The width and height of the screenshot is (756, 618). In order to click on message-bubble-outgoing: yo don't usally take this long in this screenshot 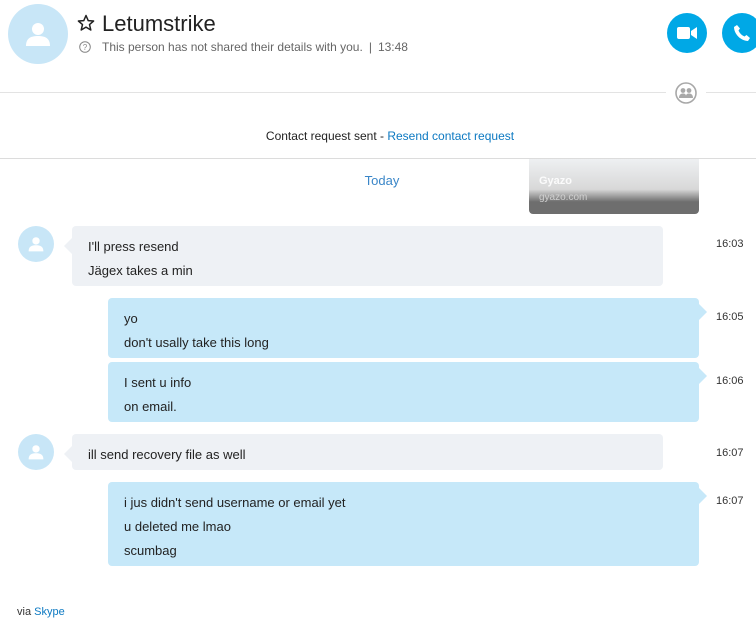, I will do `click(407, 328)`.